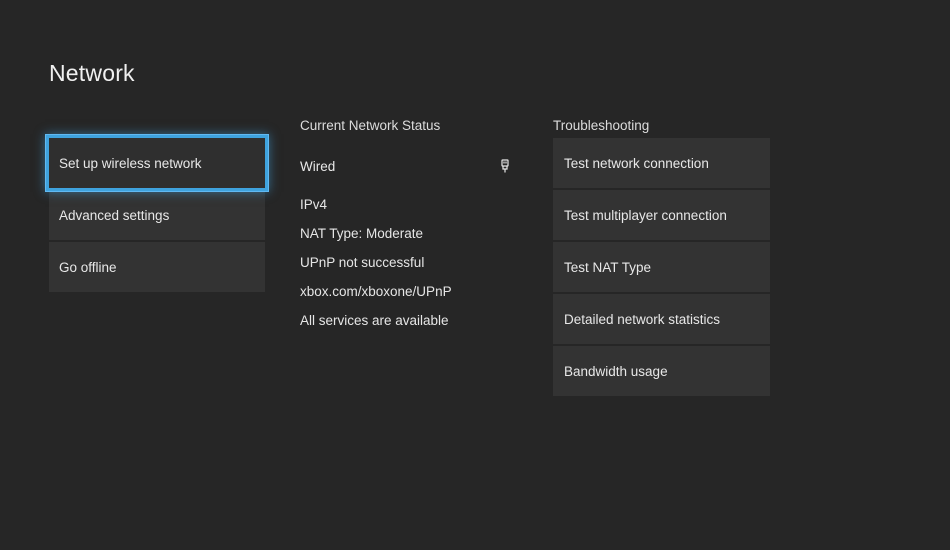  What do you see at coordinates (645, 215) in the screenshot?
I see `test-multiplayer-connection-label: Test multiplayer connection` at bounding box center [645, 215].